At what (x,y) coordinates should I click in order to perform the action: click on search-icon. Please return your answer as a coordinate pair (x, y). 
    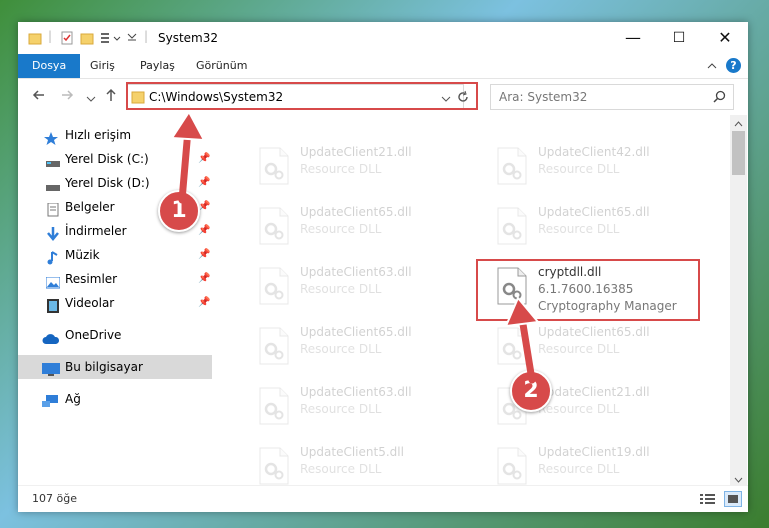
    Looking at the image, I should click on (719, 98).